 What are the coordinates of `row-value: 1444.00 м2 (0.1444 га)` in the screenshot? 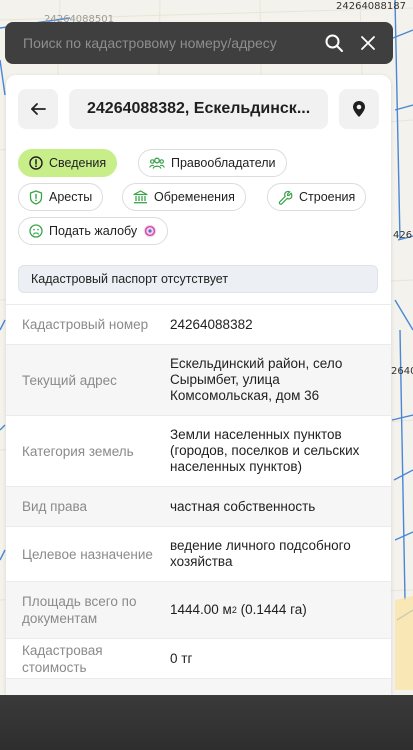 It's located at (280, 610).